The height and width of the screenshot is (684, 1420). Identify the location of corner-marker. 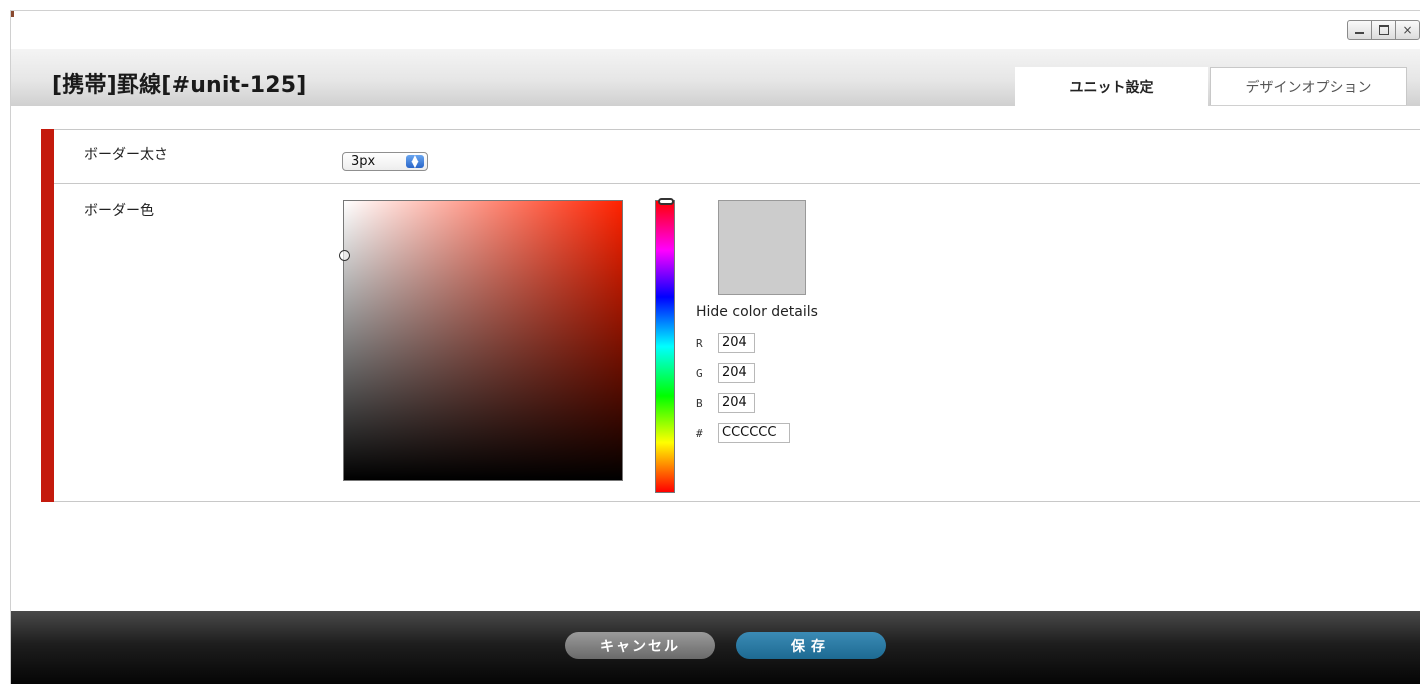
(12, 14).